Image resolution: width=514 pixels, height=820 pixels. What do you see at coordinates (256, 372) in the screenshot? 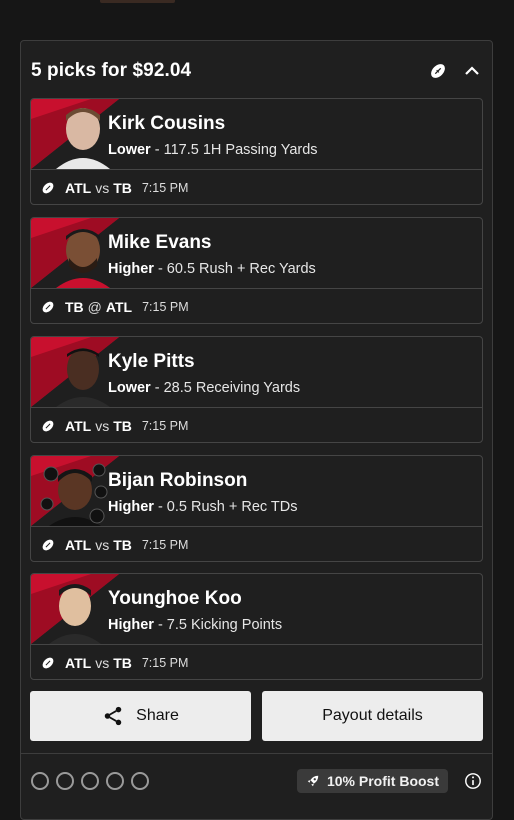
I see `pick-top: Kyle Pitts Lower - 28.5 Receiving Yards` at bounding box center [256, 372].